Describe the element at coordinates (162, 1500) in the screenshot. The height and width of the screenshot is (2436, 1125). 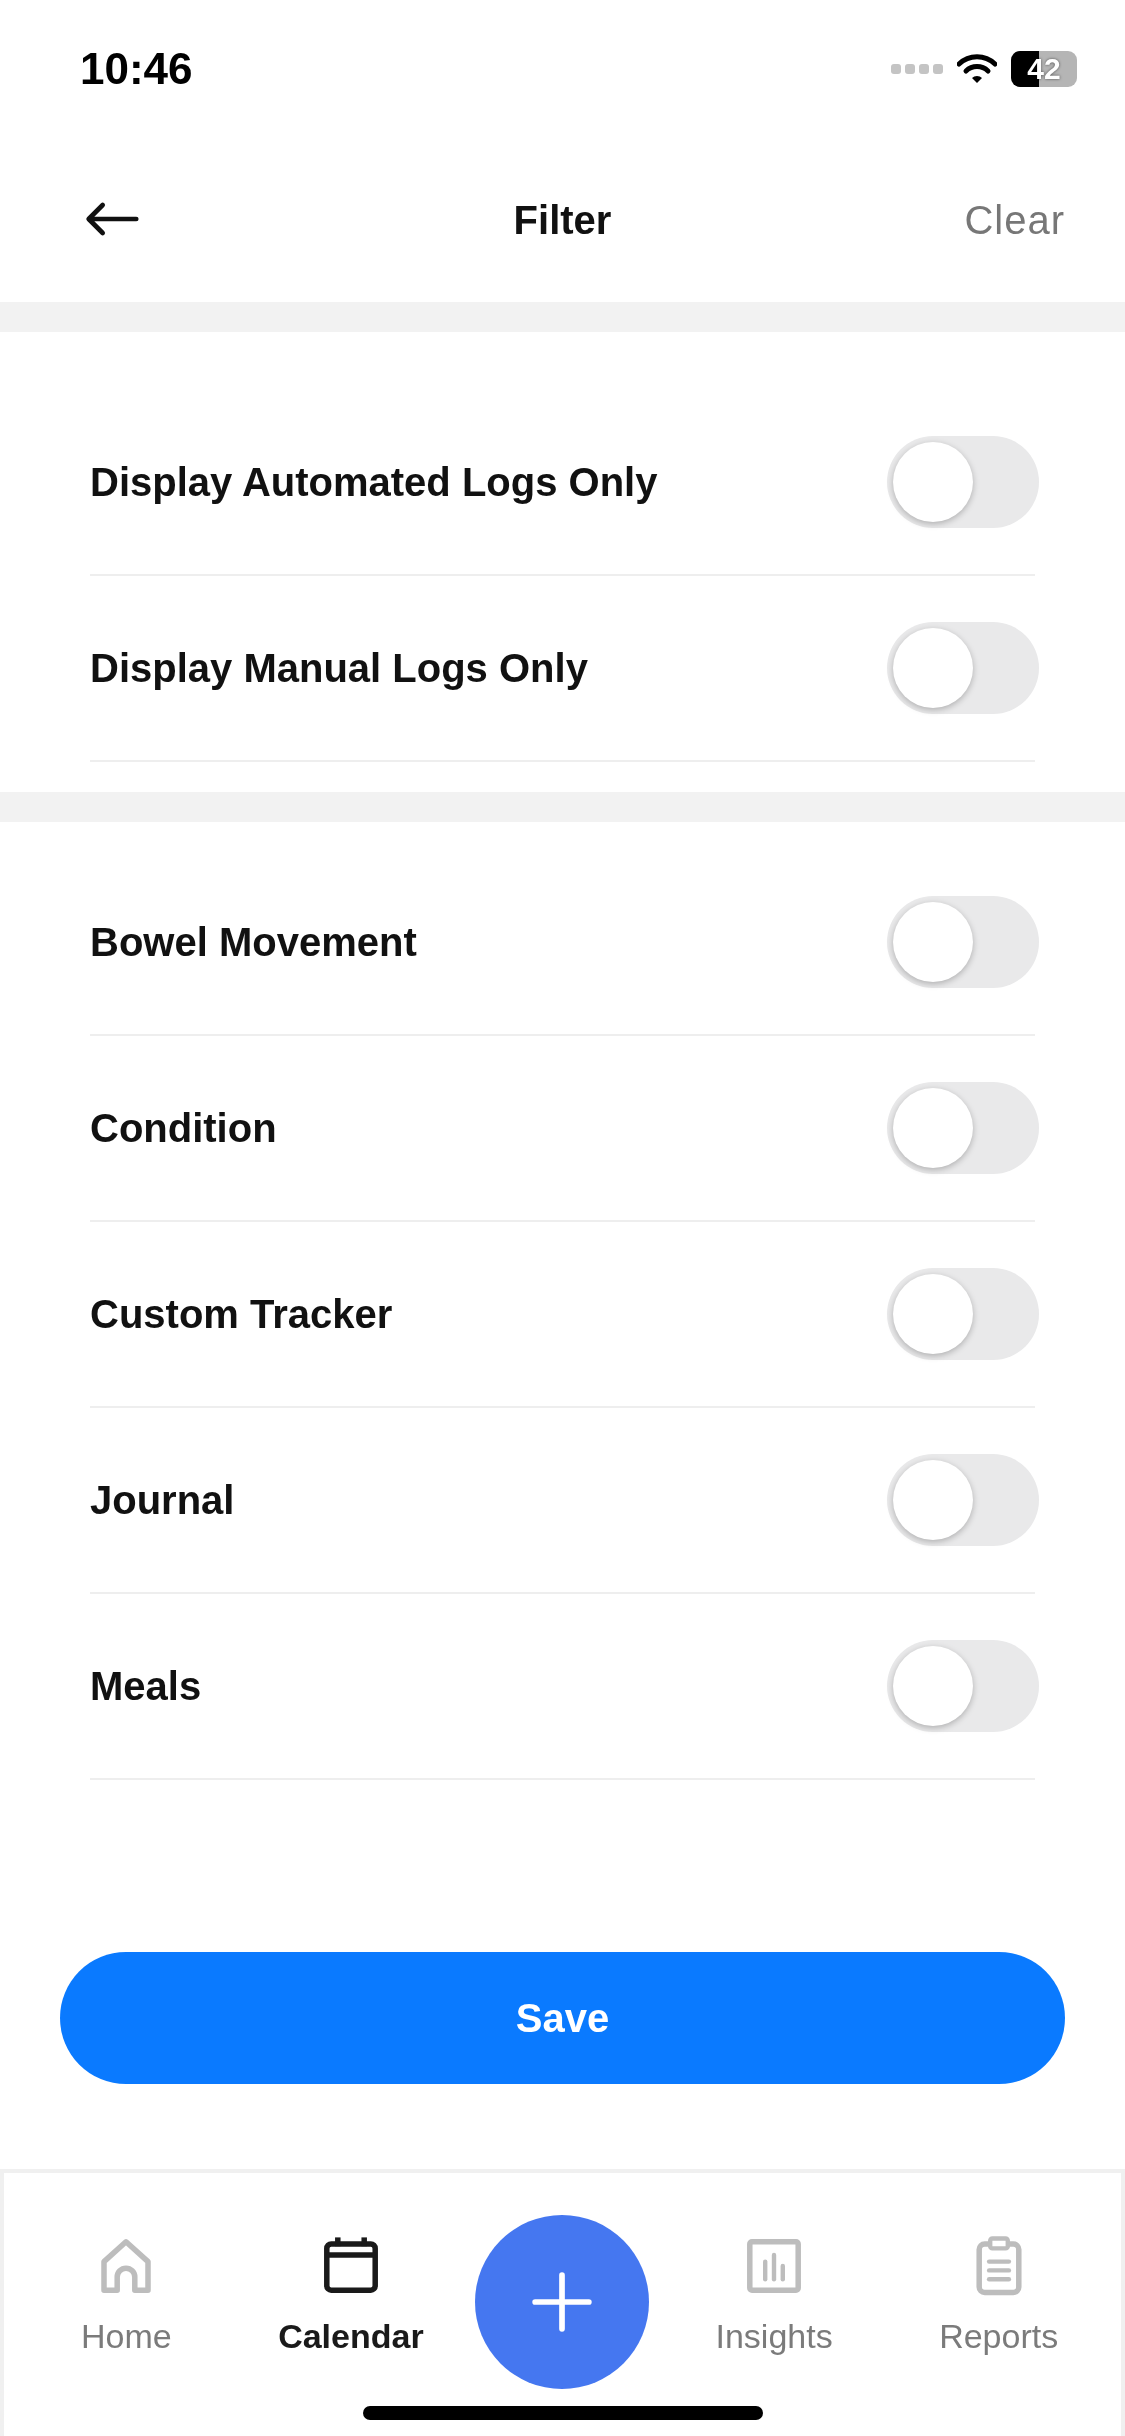
I see `filter-label: Journal` at that location.